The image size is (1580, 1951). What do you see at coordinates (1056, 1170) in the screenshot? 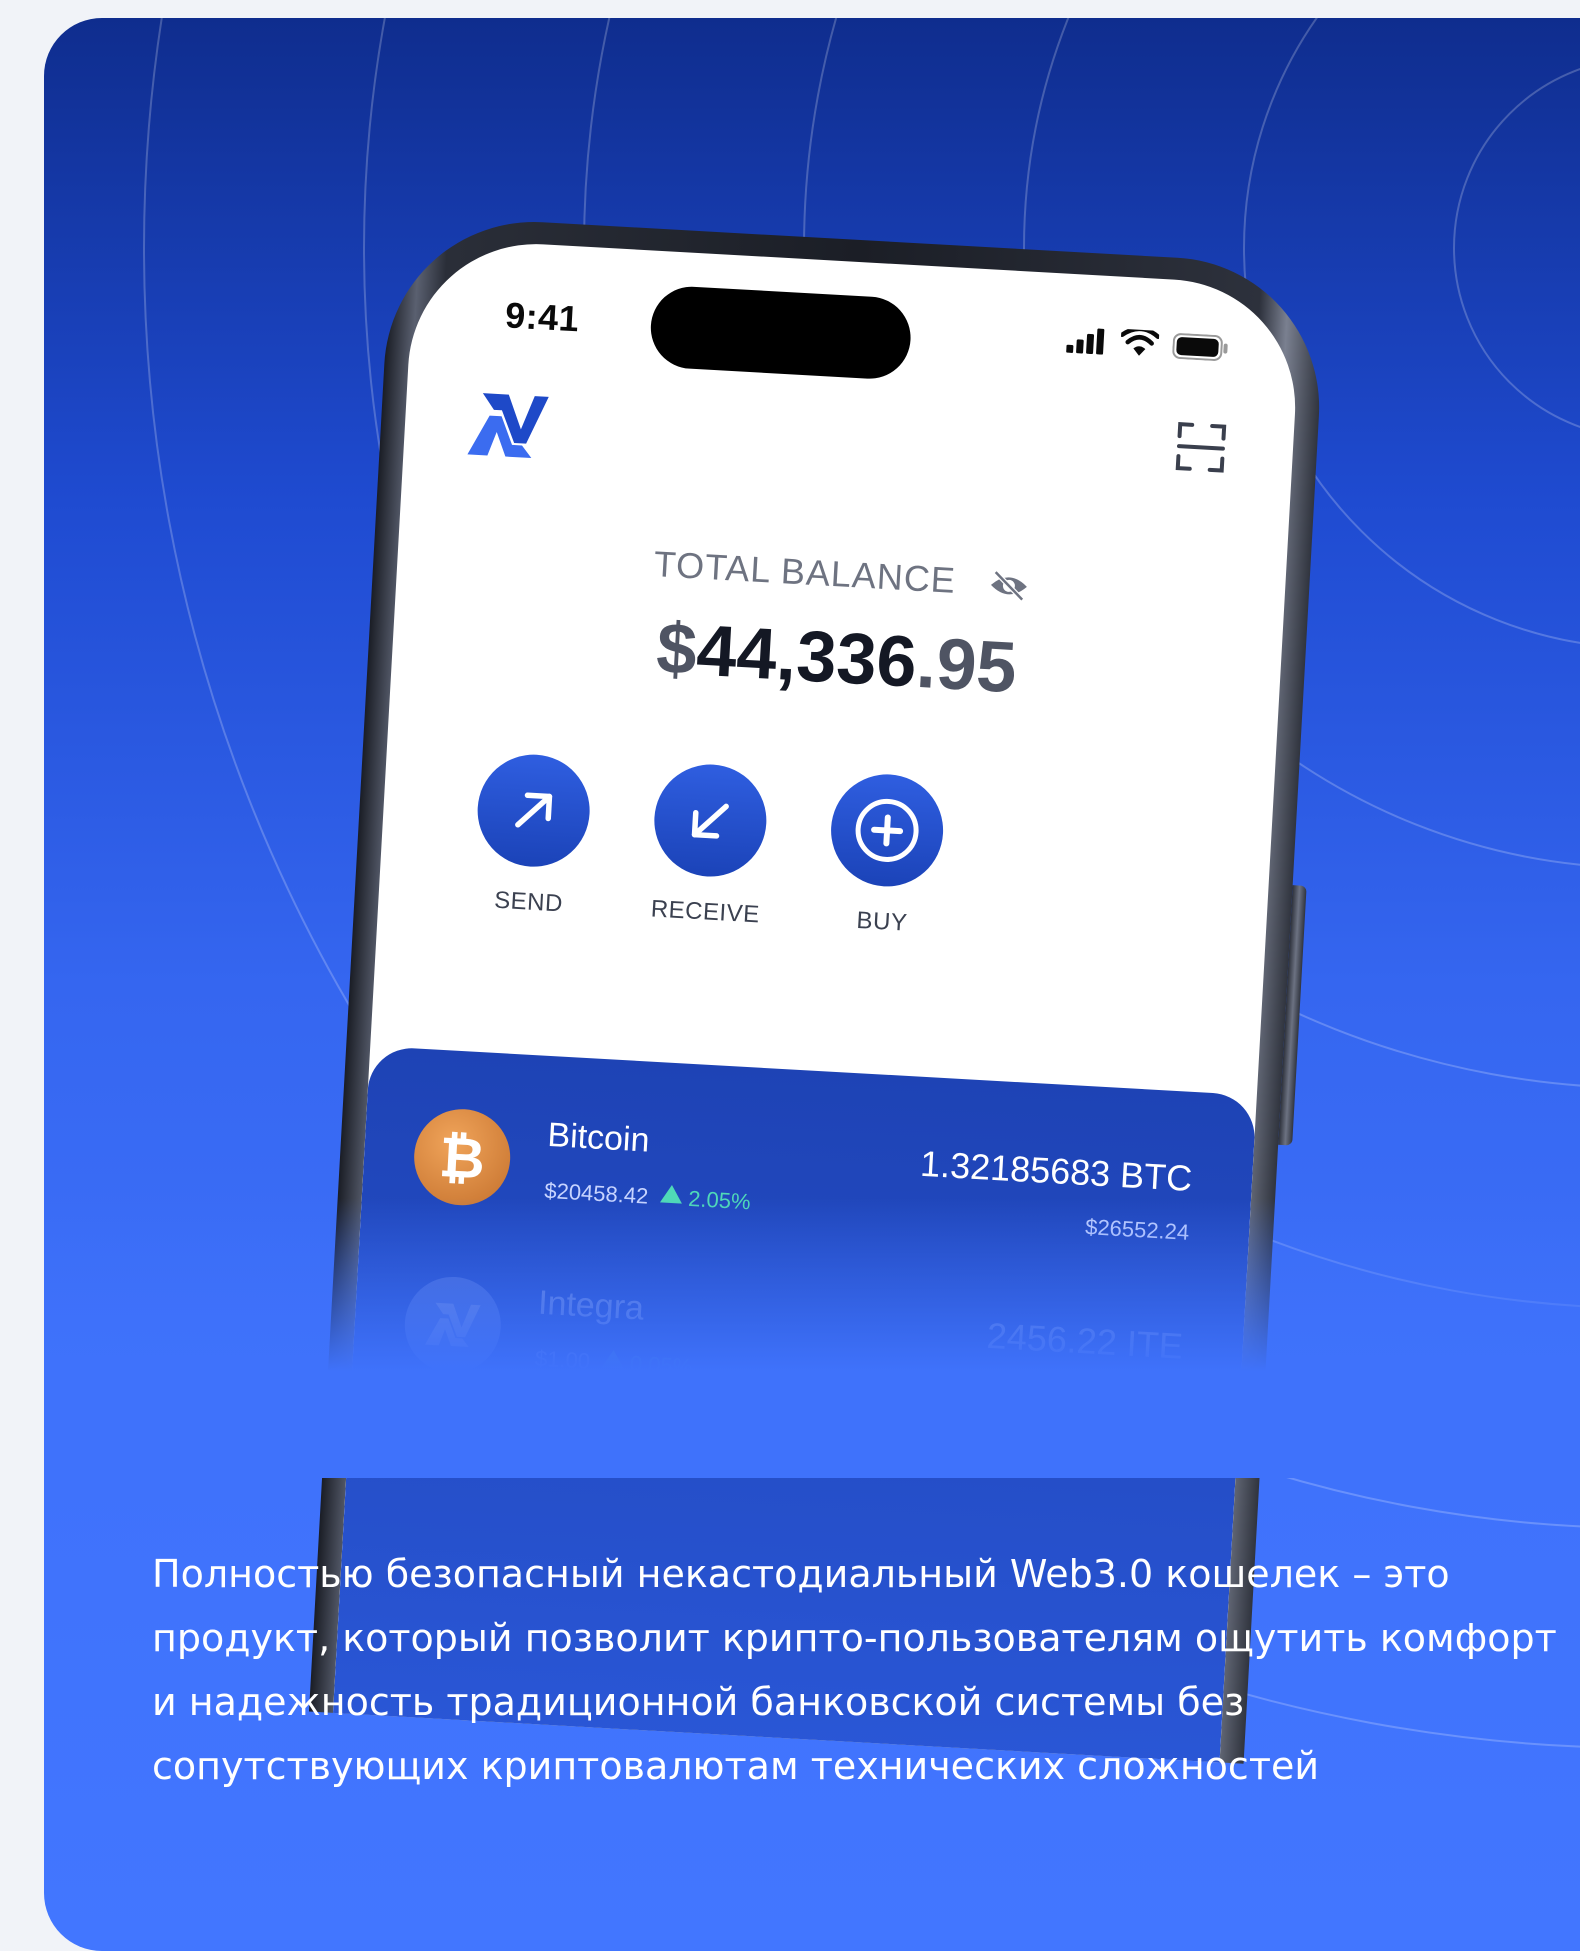
I see `asset-amount: 1.32185683 BTC` at bounding box center [1056, 1170].